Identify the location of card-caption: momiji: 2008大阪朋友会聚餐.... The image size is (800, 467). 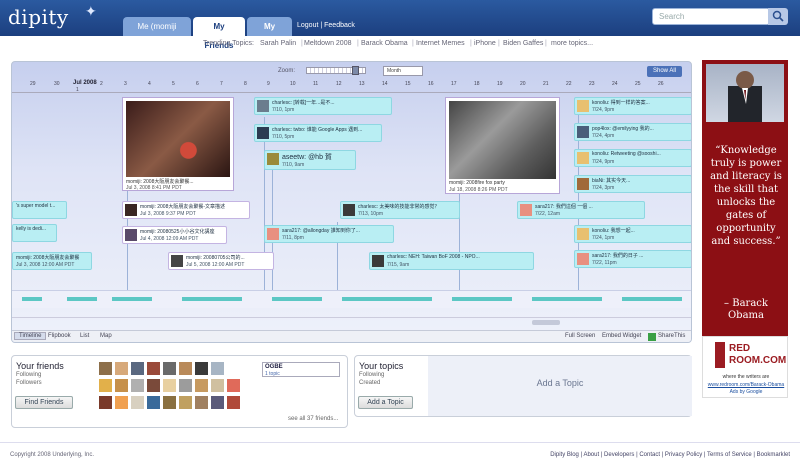
(160, 182).